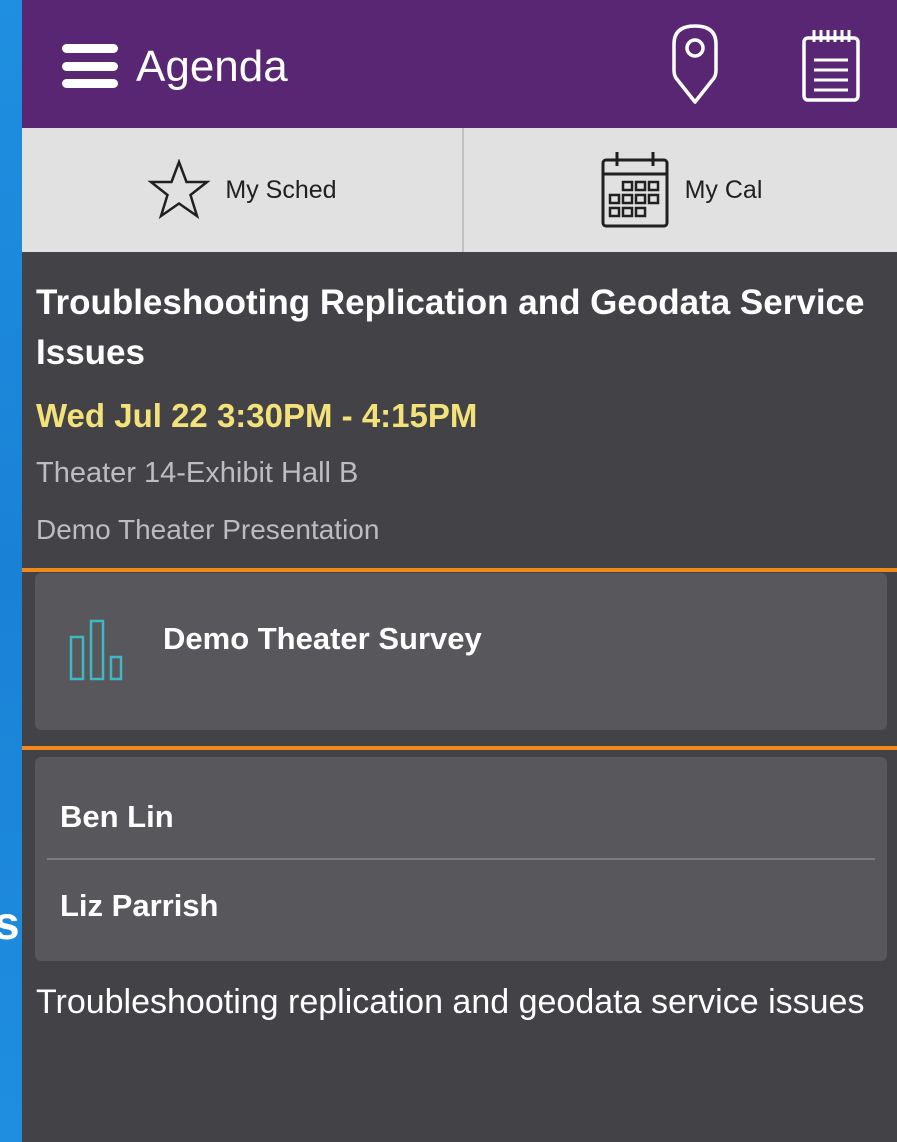  I want to click on page-title: Agenda, so click(212, 66).